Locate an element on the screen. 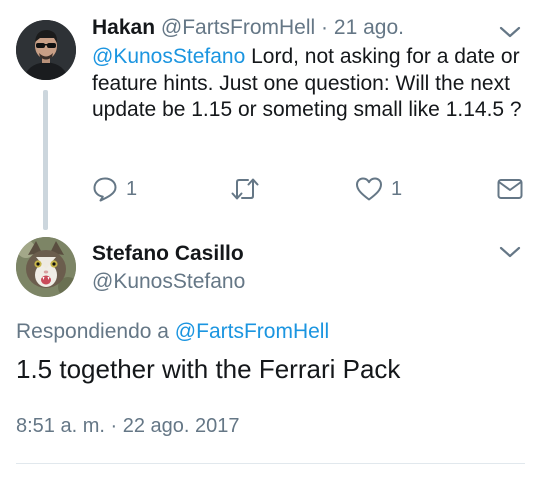  reply-button: 1 is located at coordinates (114, 189).